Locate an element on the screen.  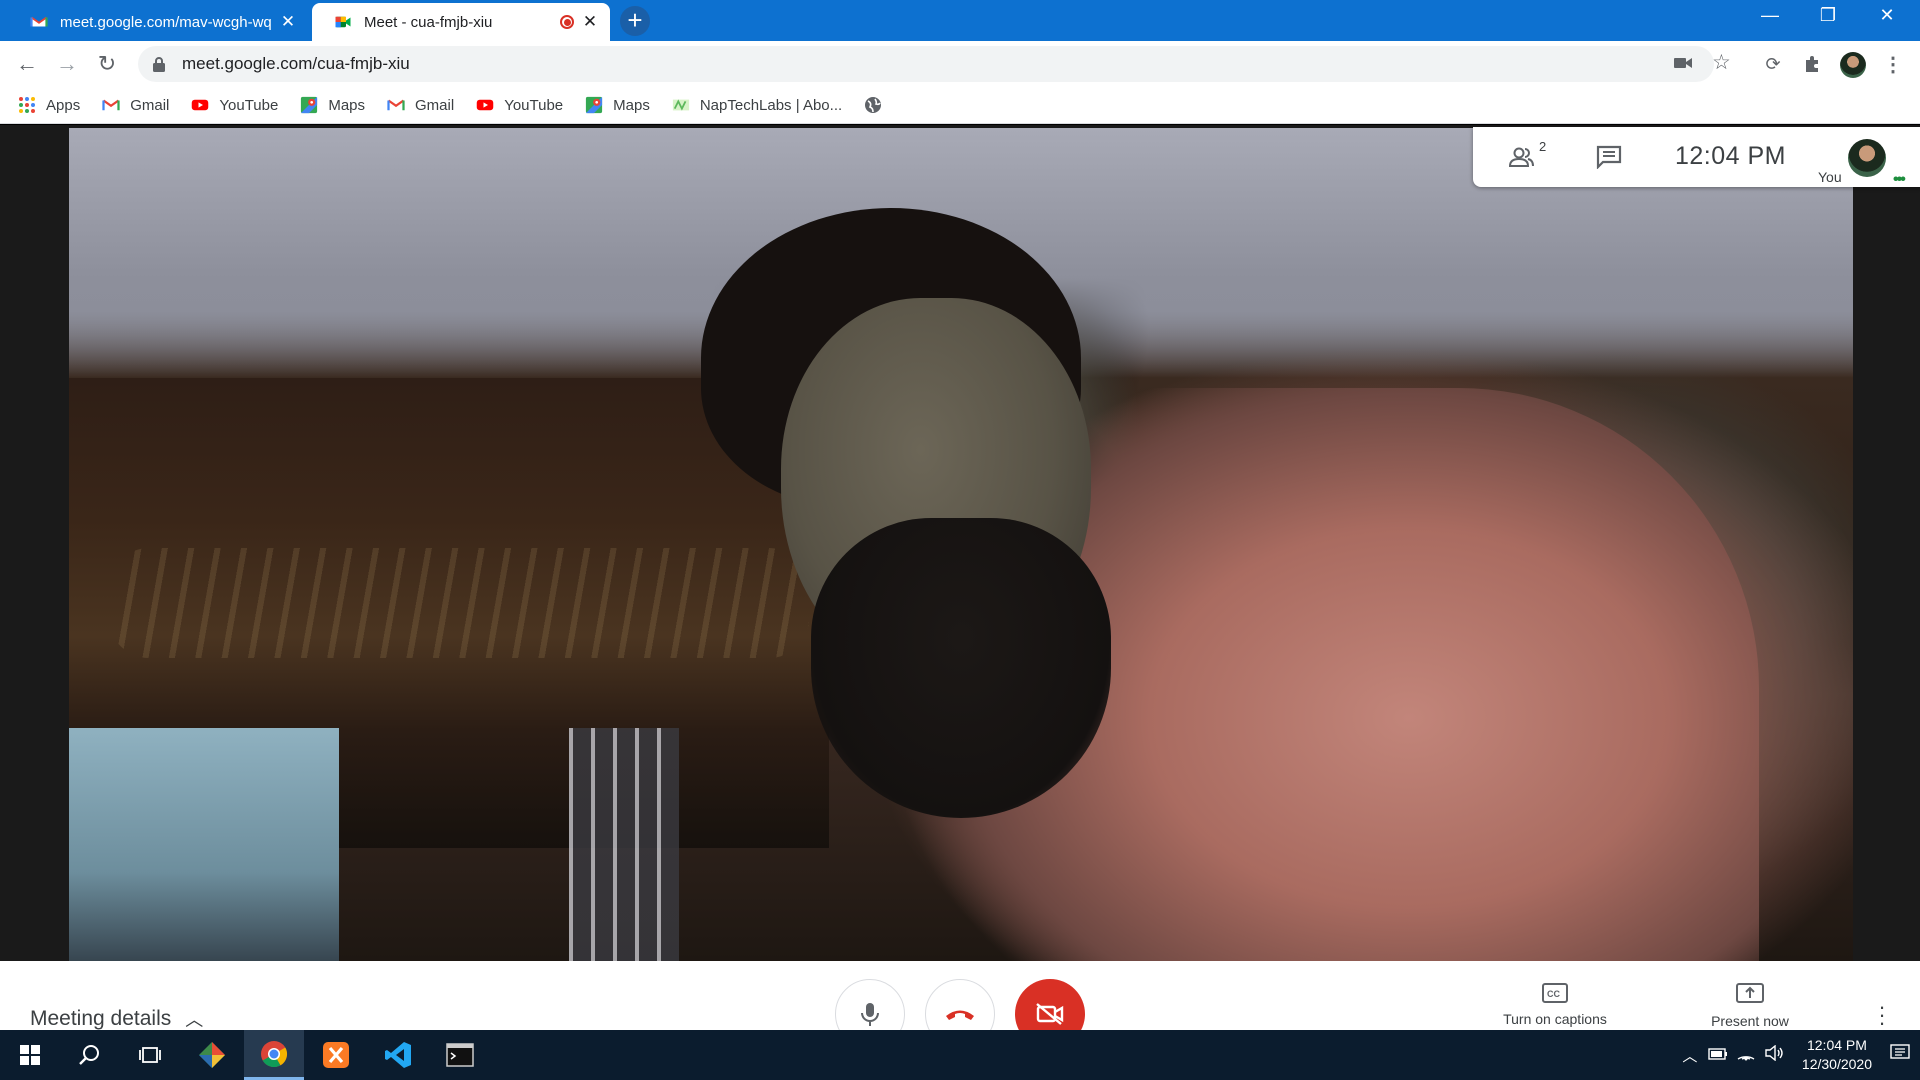
meeting-details-button: Meeting details ︿ is located at coordinates (116, 1019).